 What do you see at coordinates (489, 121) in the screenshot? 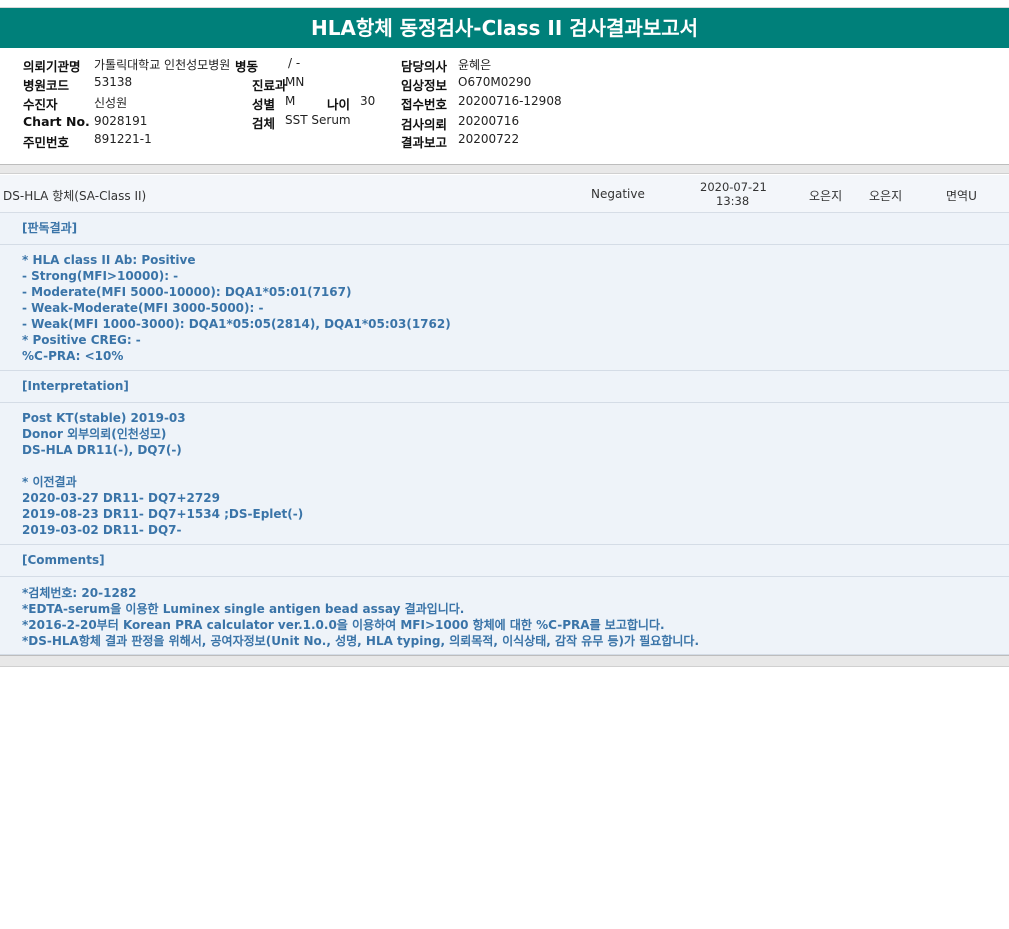
I see `request-date-value: 20200716` at bounding box center [489, 121].